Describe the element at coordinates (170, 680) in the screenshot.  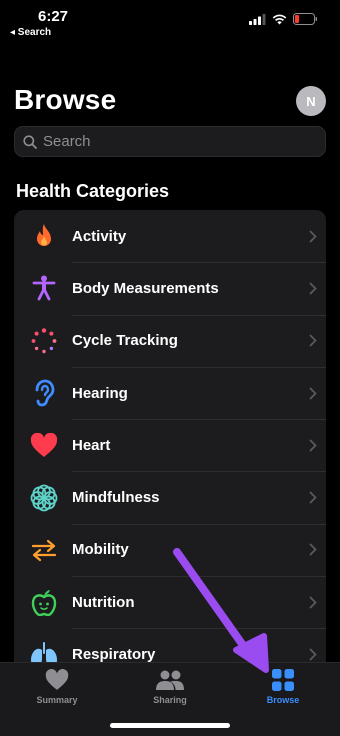
I see `people-icon` at that location.